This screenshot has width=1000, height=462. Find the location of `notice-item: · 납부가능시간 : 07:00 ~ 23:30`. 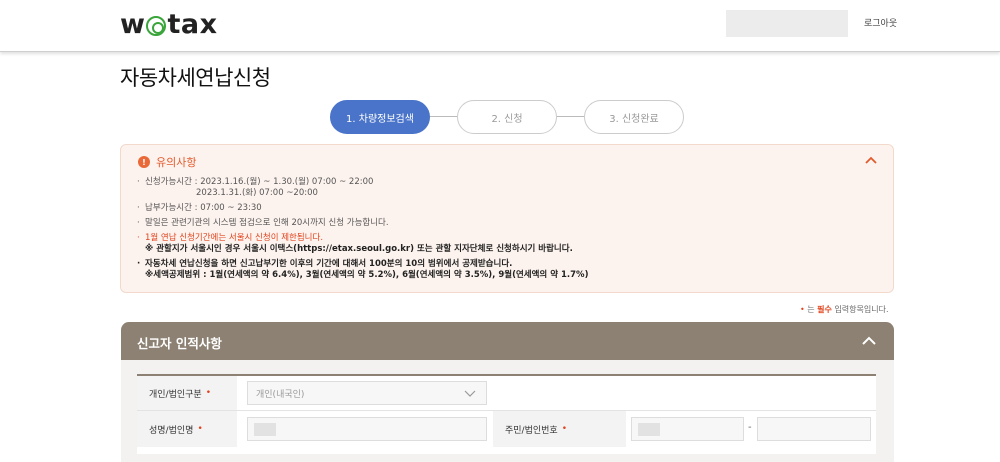

notice-item: · 납부가능시간 : 07:00 ~ 23:30 is located at coordinates (199, 208).